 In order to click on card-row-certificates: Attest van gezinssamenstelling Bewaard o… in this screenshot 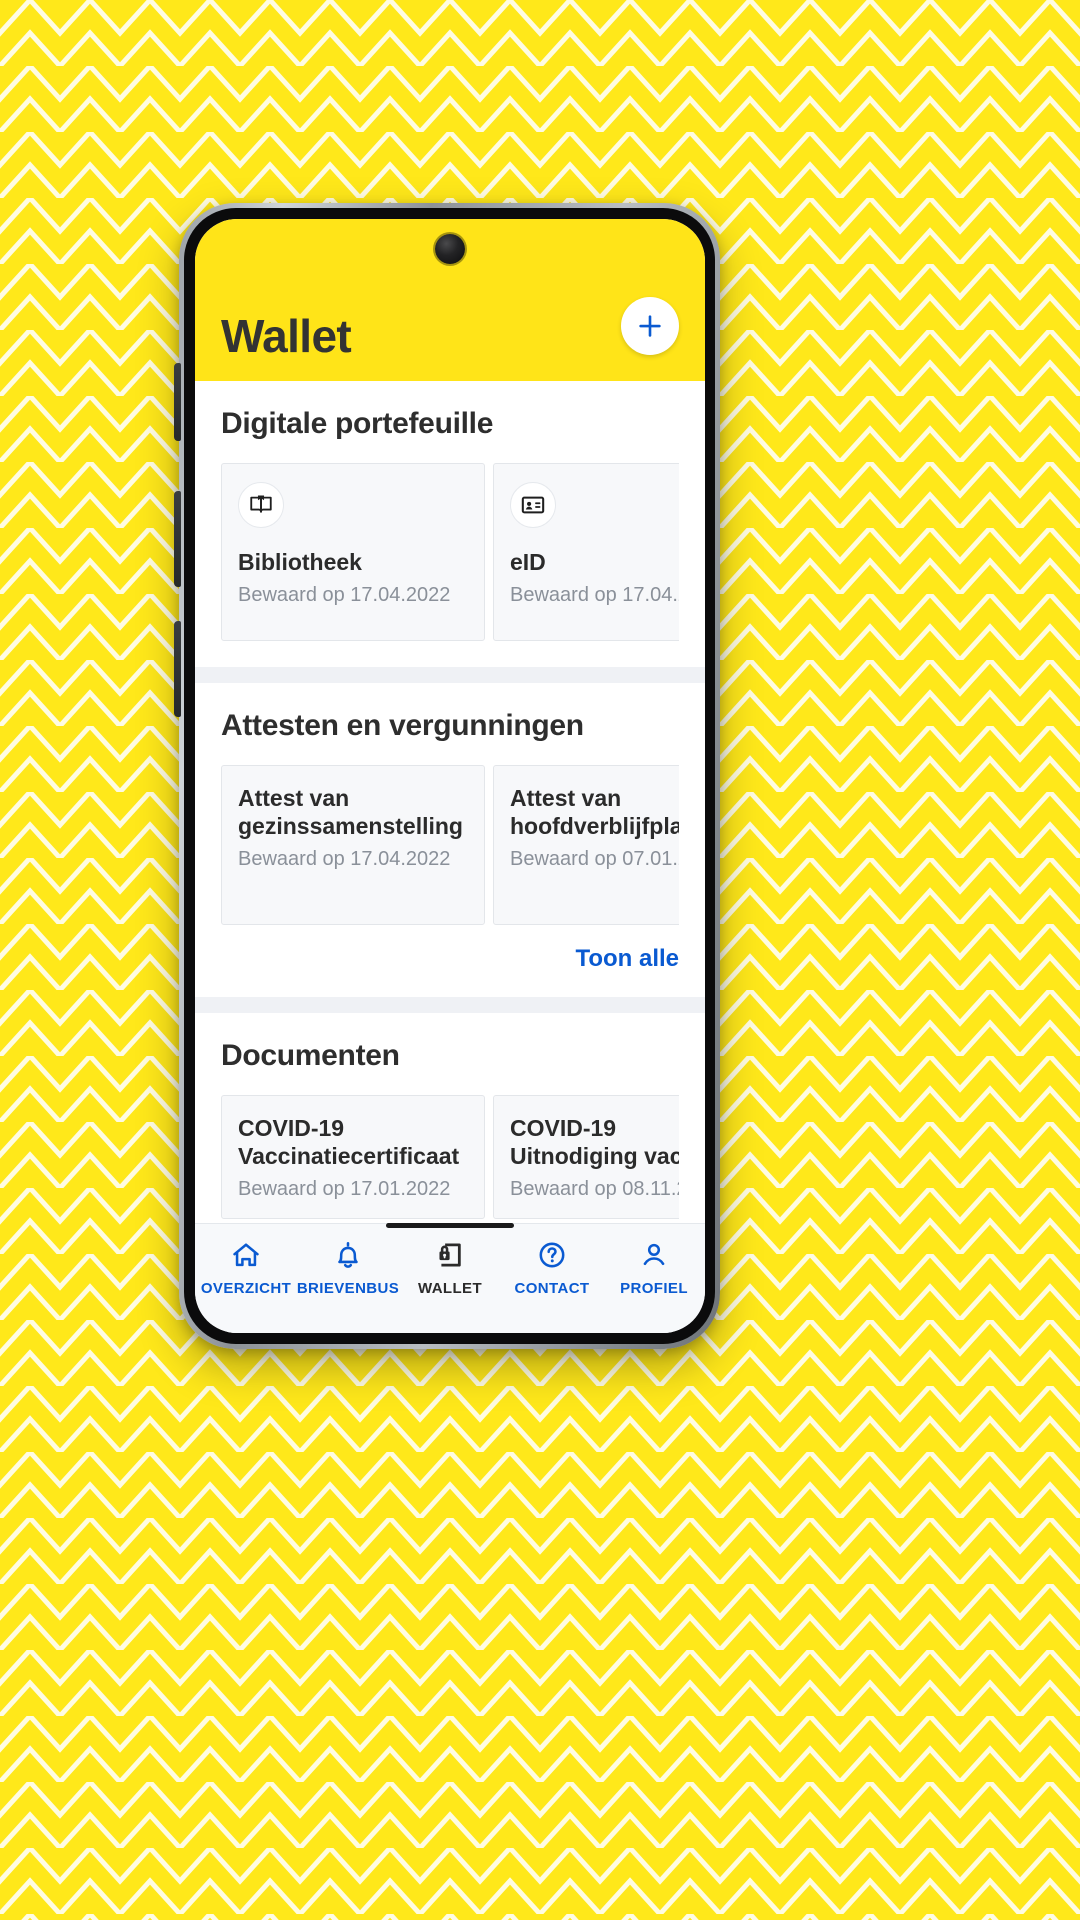, I will do `click(450, 845)`.